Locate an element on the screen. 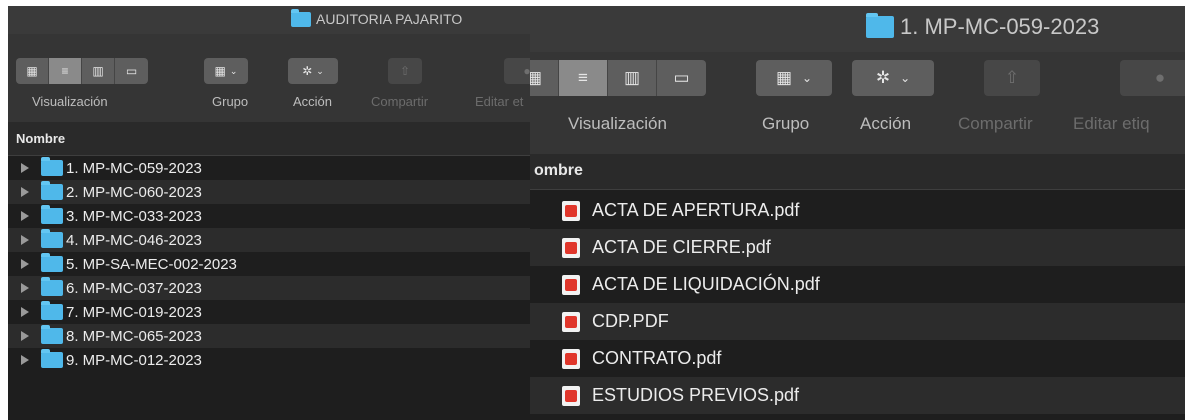  folder-name: 3. MP-MC-033-2023 is located at coordinates (134, 216).